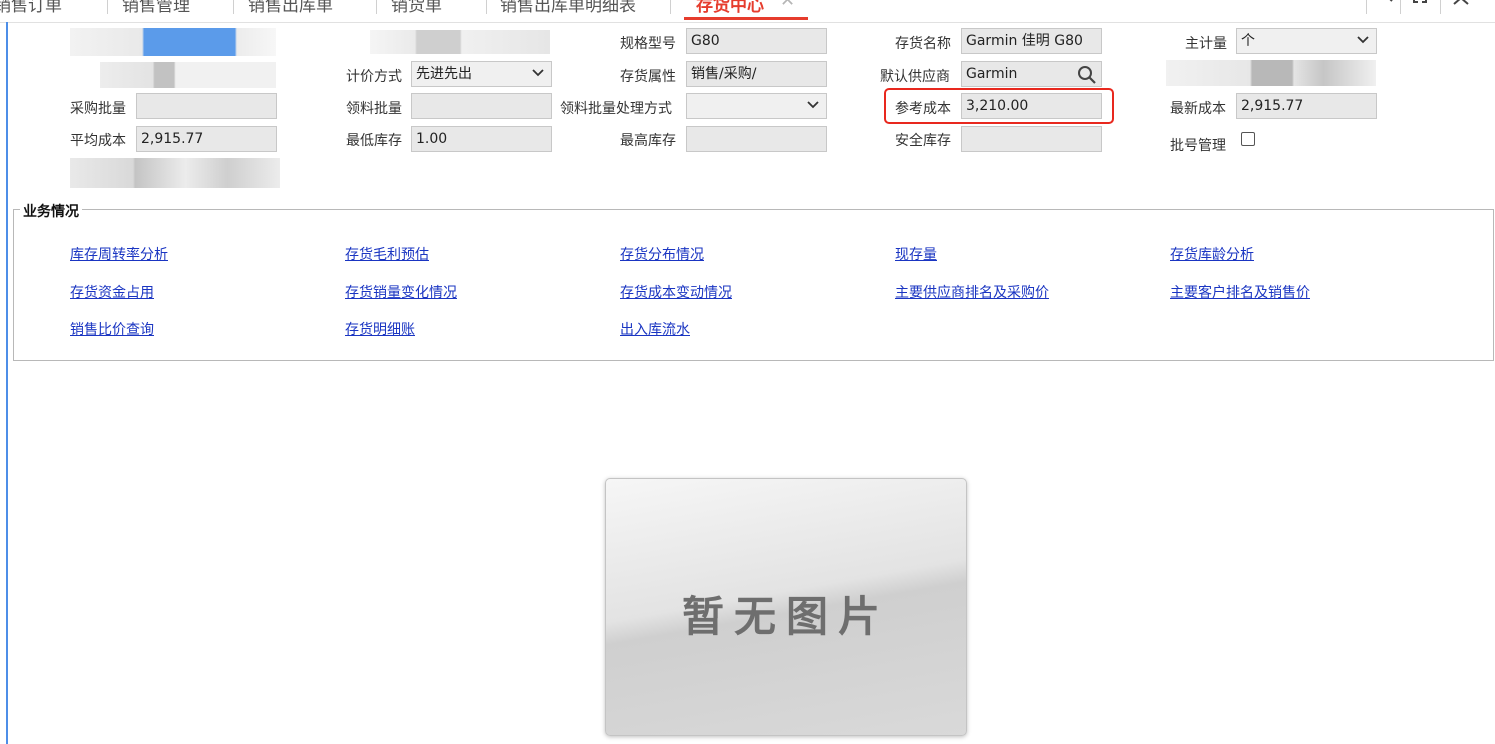 This screenshot has width=1495, height=744. Describe the element at coordinates (401, 292) in the screenshot. I see `link-sales-volume-change: 存货销量变化情况` at that location.